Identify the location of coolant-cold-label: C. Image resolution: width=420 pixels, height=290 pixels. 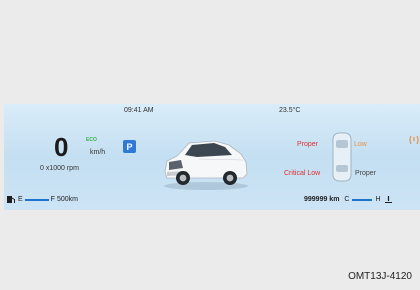
(347, 199).